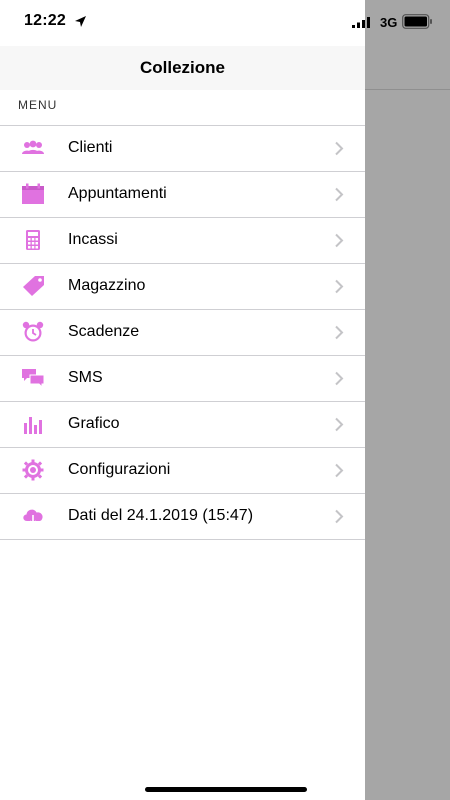  What do you see at coordinates (182, 241) in the screenshot?
I see `menu-item-incassi: Incassi` at bounding box center [182, 241].